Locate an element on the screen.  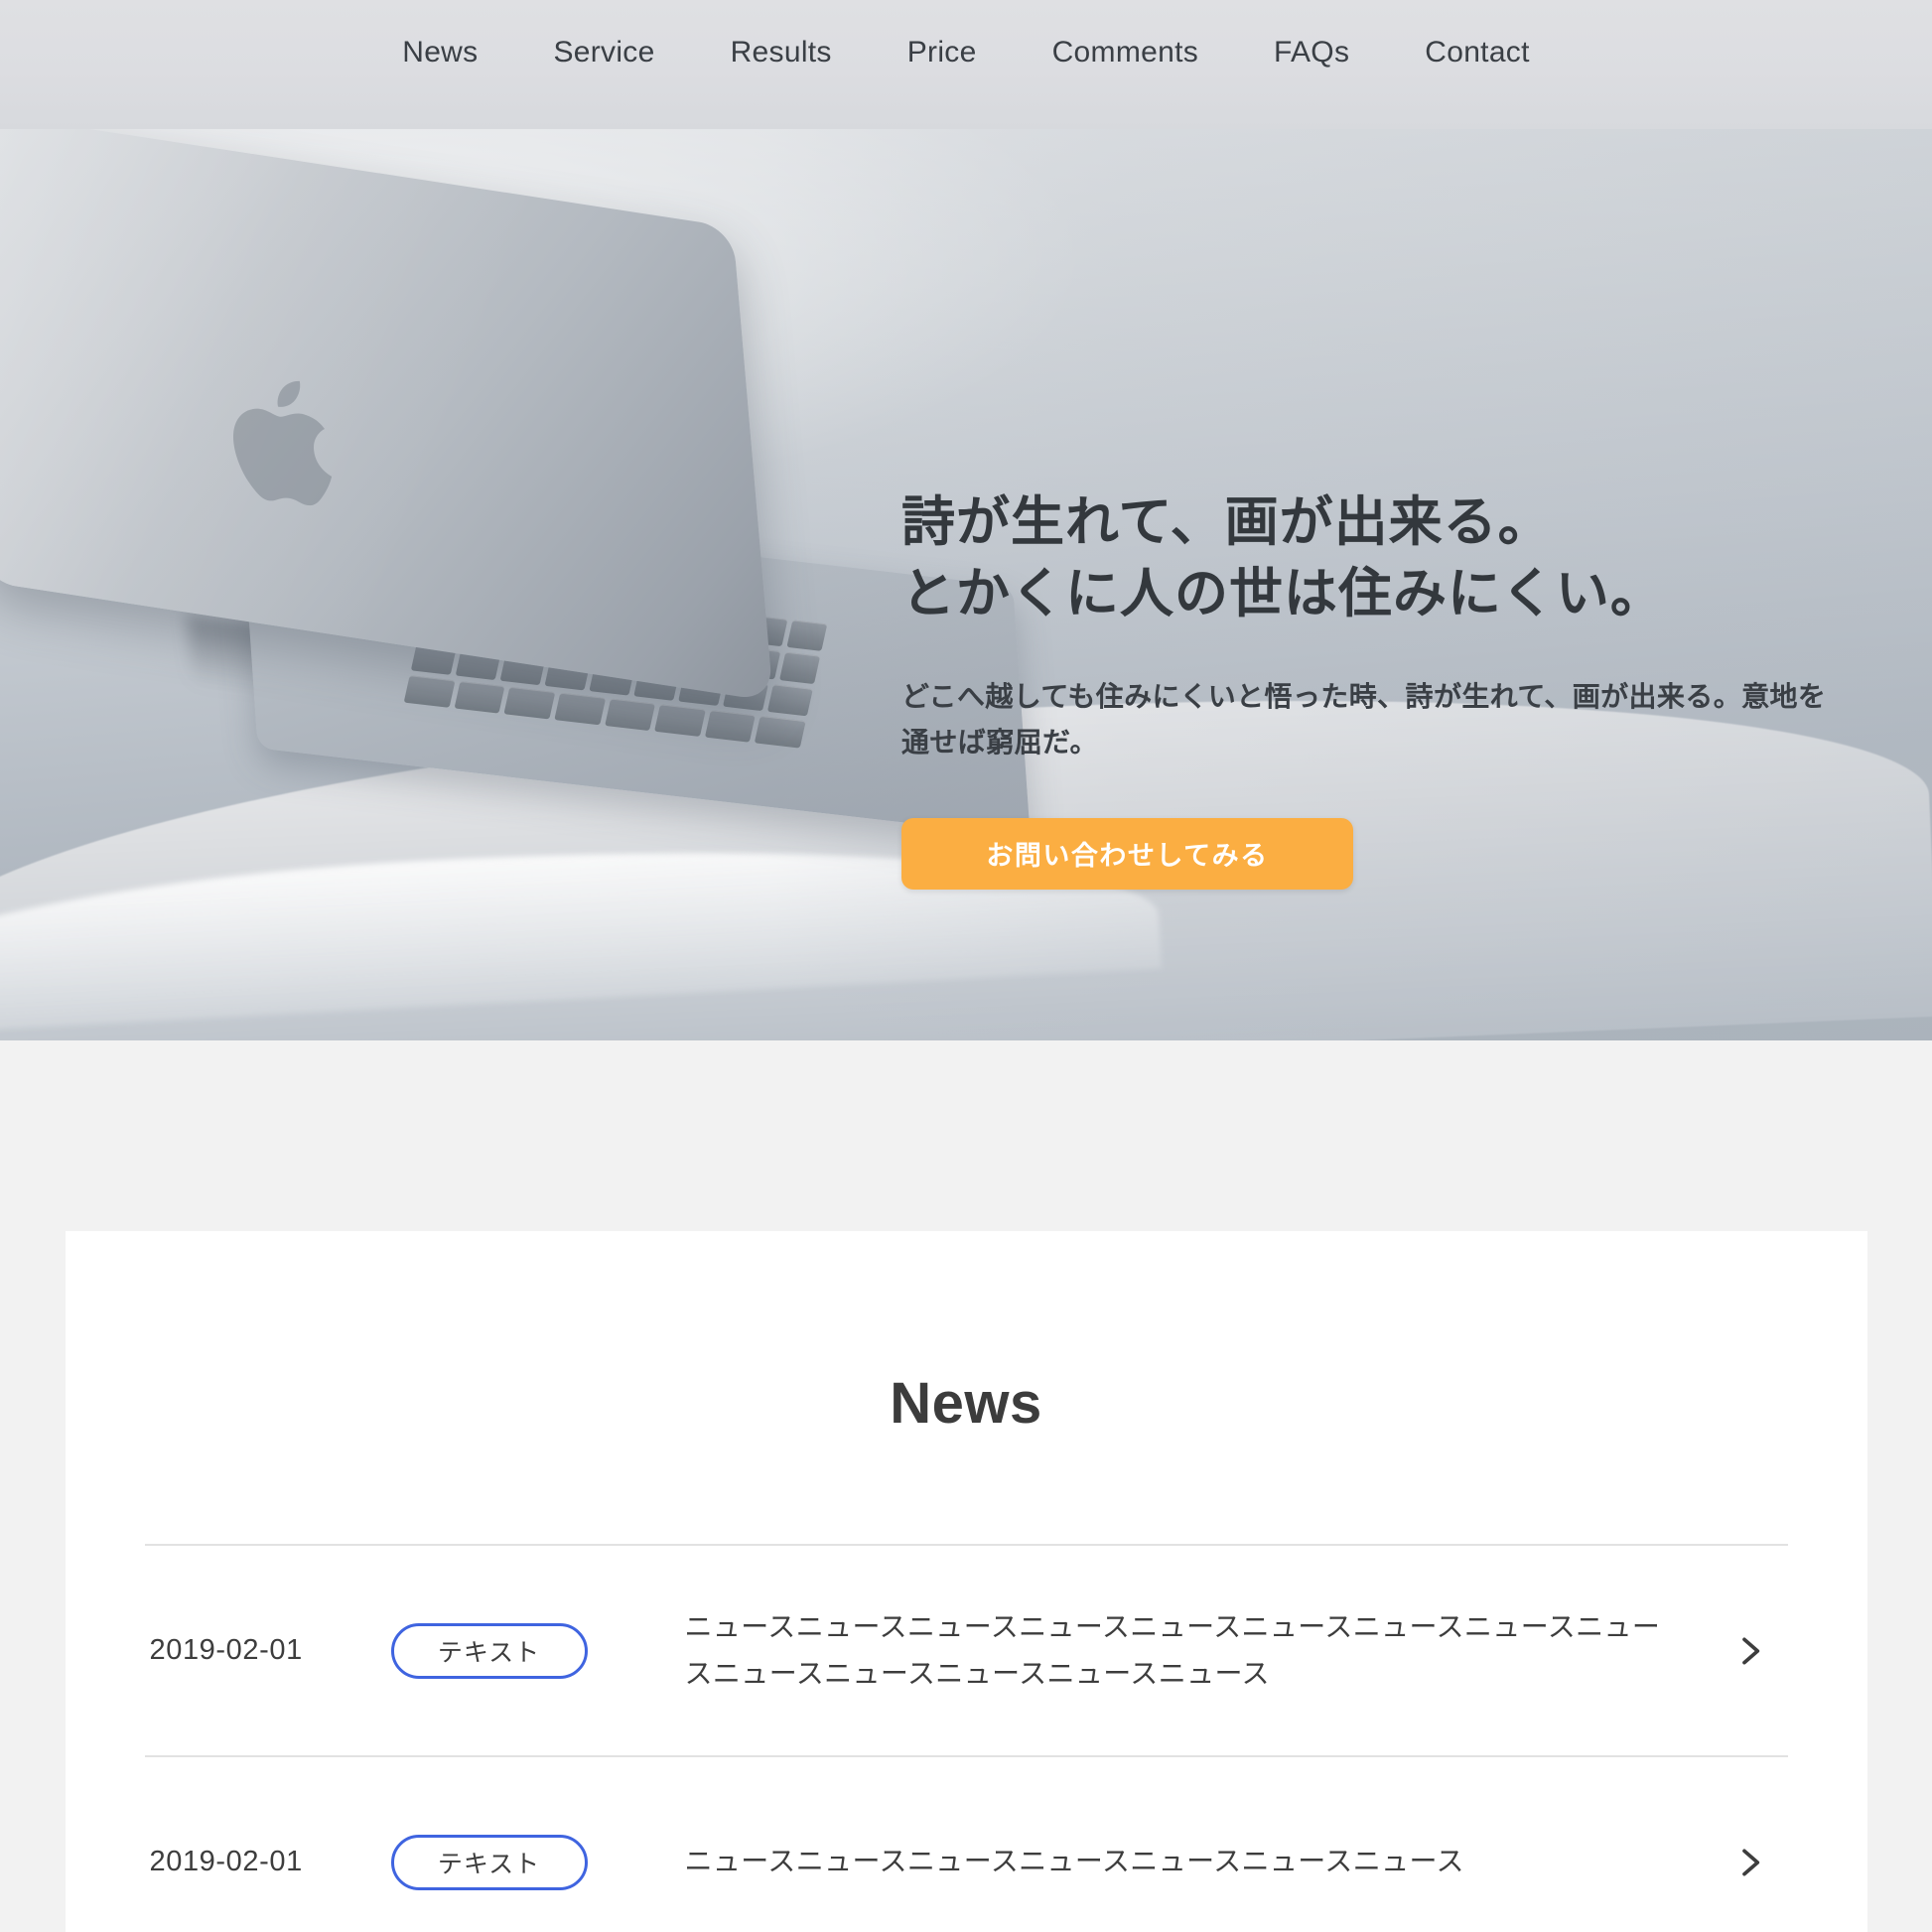
nav-item-faqs: FAQs is located at coordinates (1311, 53).